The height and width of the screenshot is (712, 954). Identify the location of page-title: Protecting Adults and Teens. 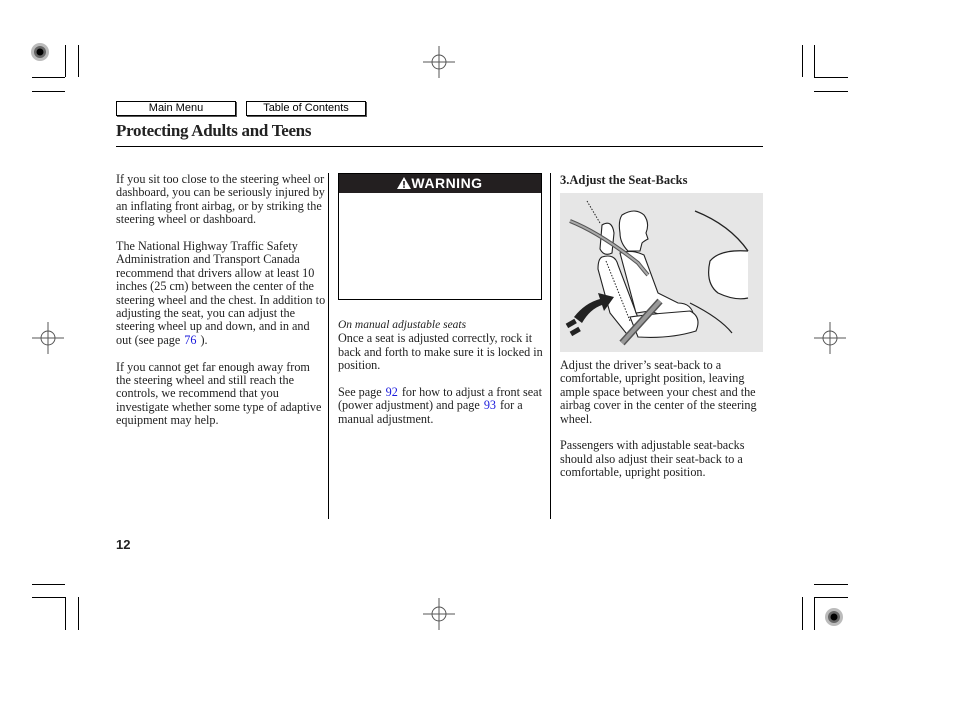
(214, 130).